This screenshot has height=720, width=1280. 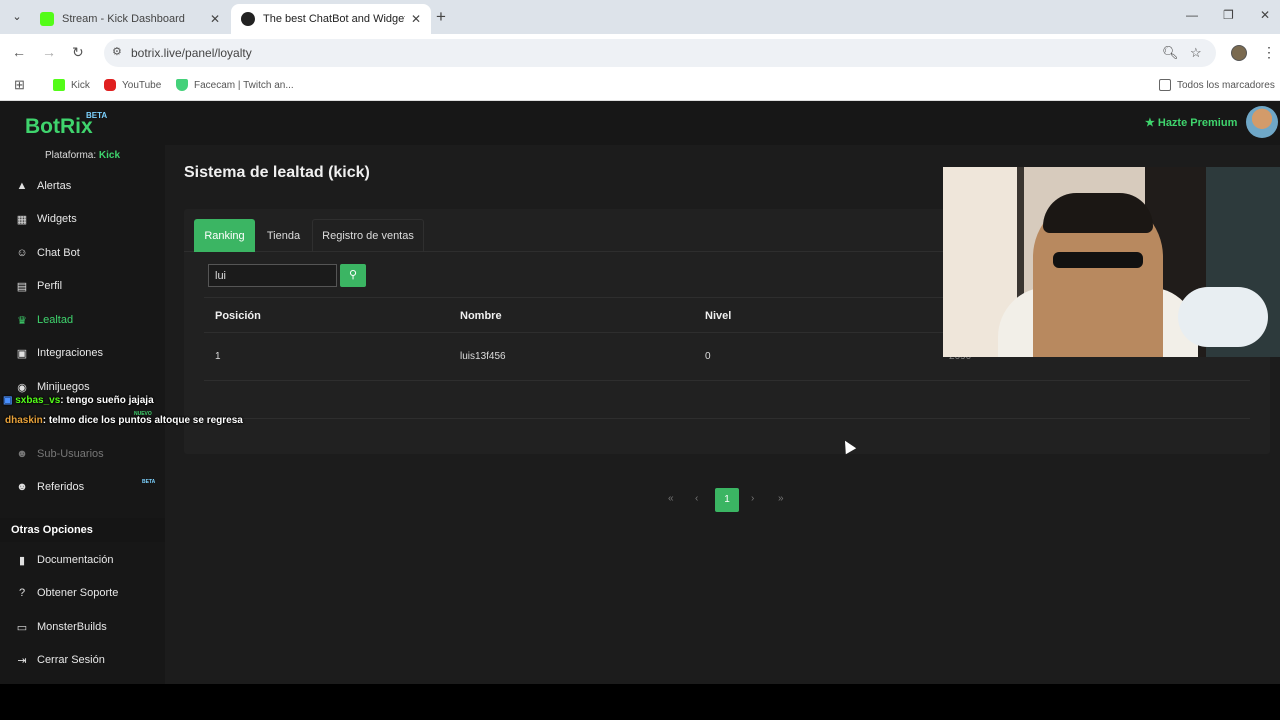 I want to click on page-title: Sistema de lealtad (kick), so click(x=277, y=172).